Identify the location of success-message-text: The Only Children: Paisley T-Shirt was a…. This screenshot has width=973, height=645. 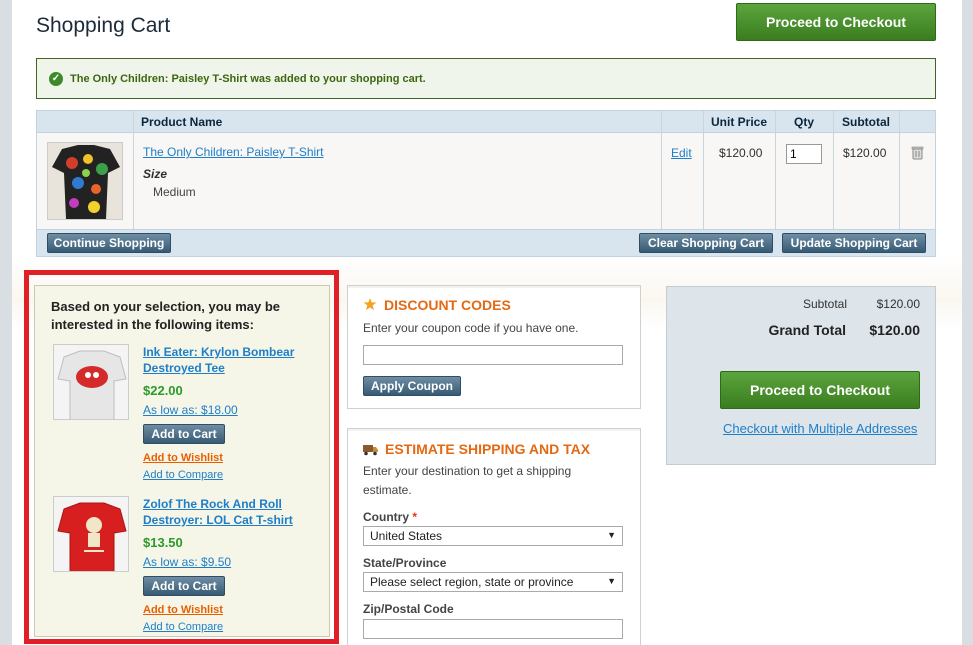
(248, 78).